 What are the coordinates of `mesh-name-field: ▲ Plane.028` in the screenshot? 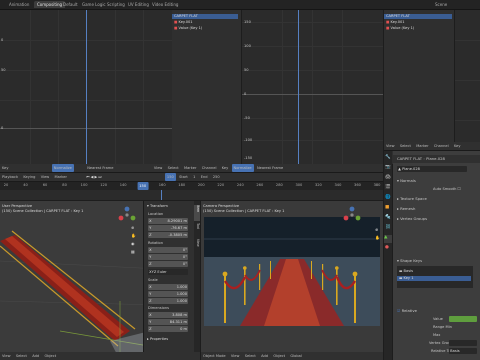 It's located at (432, 169).